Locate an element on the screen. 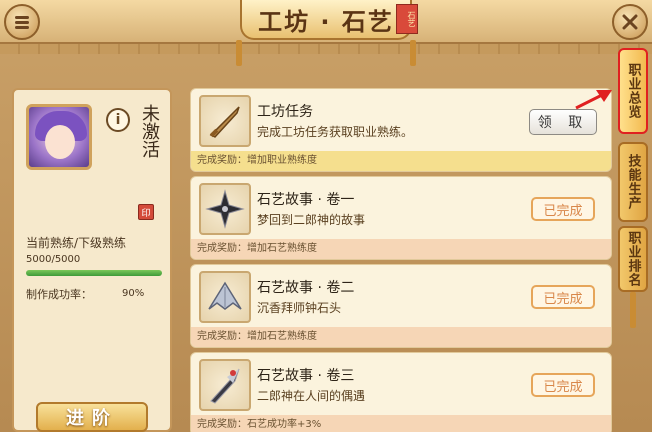 This screenshot has width=652, height=432. spear-icon is located at coordinates (225, 385).